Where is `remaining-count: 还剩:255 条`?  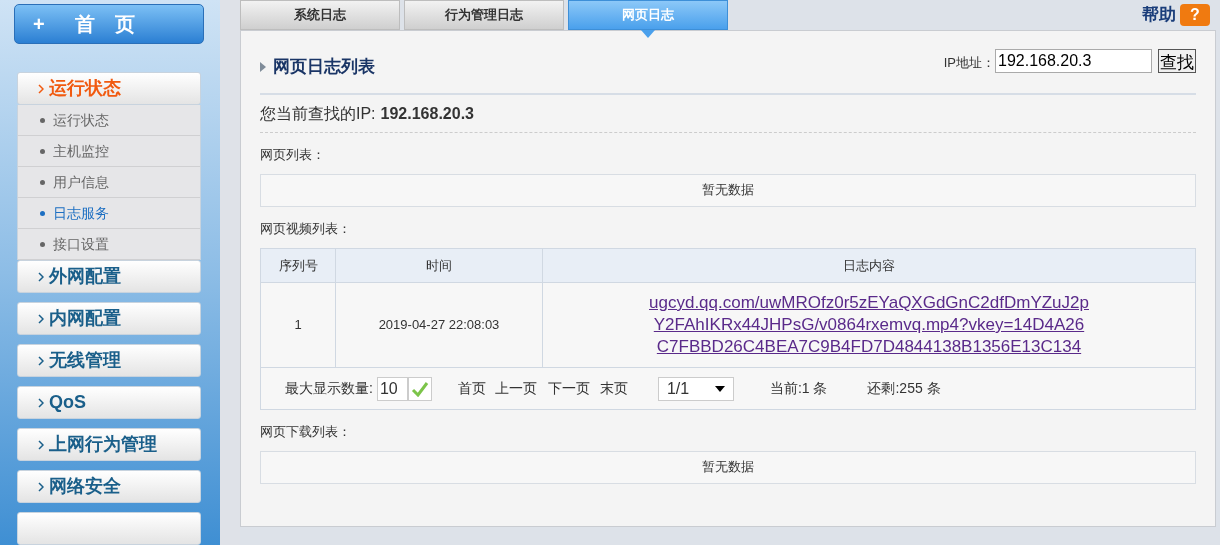
remaining-count: 还剩:255 条 is located at coordinates (904, 388).